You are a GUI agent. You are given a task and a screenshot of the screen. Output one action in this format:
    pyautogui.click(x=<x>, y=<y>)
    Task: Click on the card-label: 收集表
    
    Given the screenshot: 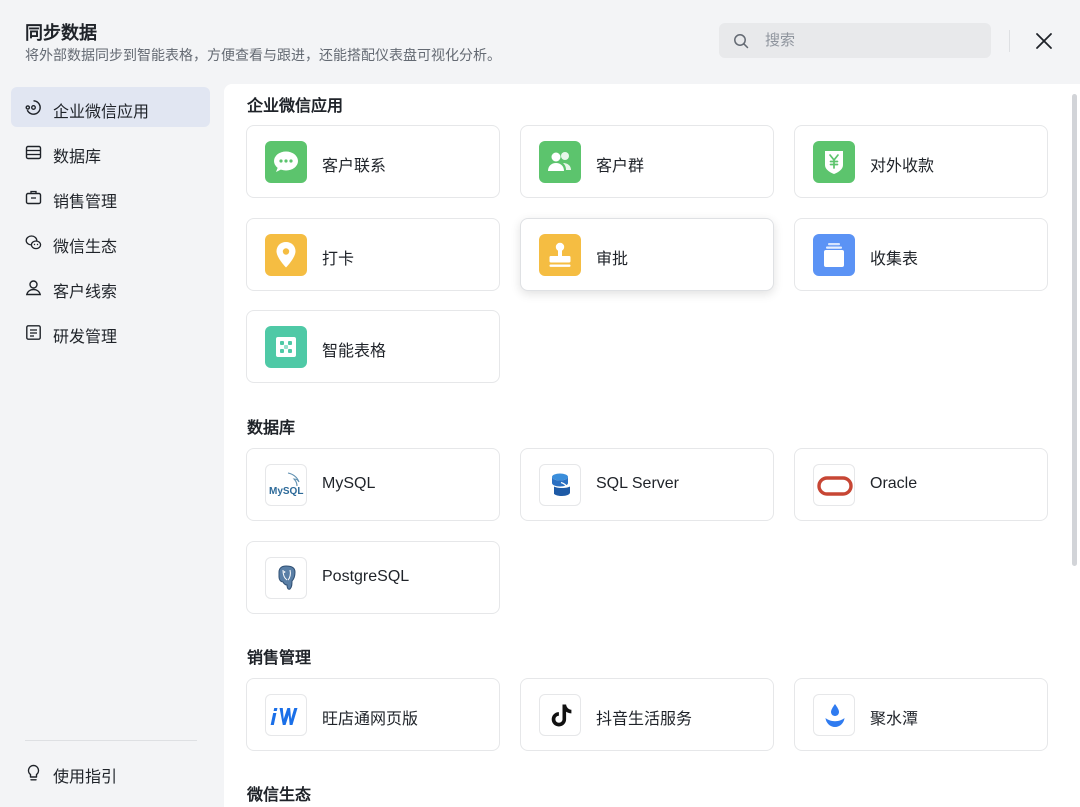 What is the action you would take?
    pyautogui.click(x=894, y=259)
    